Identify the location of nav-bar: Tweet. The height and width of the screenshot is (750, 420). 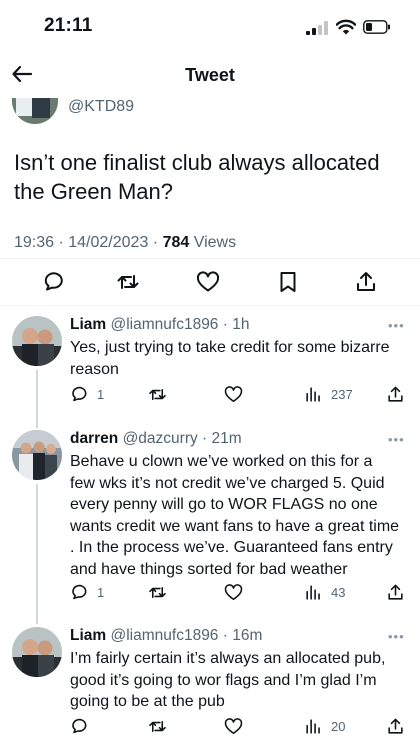
(210, 75).